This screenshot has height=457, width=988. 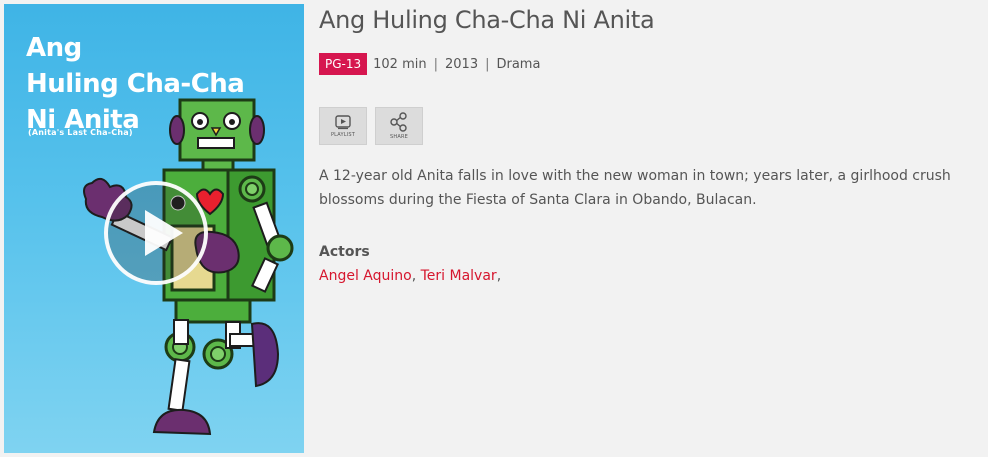 I want to click on actor-link: Teri Malvar, so click(x=459, y=276).